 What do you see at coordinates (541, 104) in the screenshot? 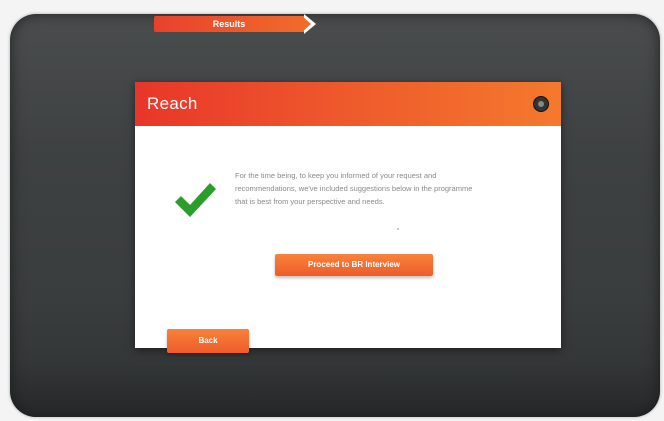
I see `close-icon` at bounding box center [541, 104].